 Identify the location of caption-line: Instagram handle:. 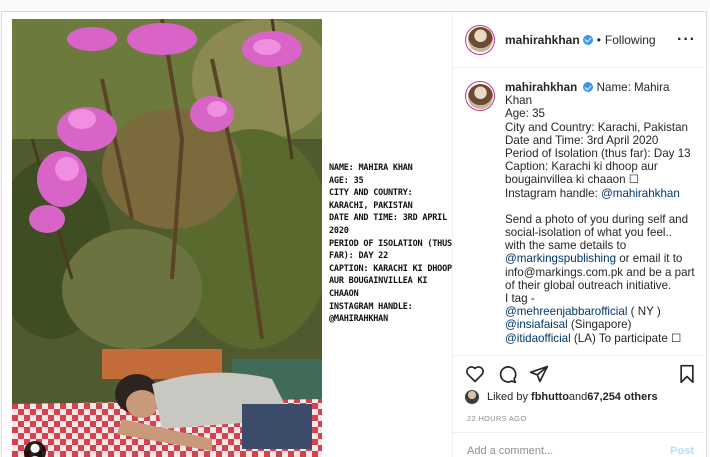
(553, 193).